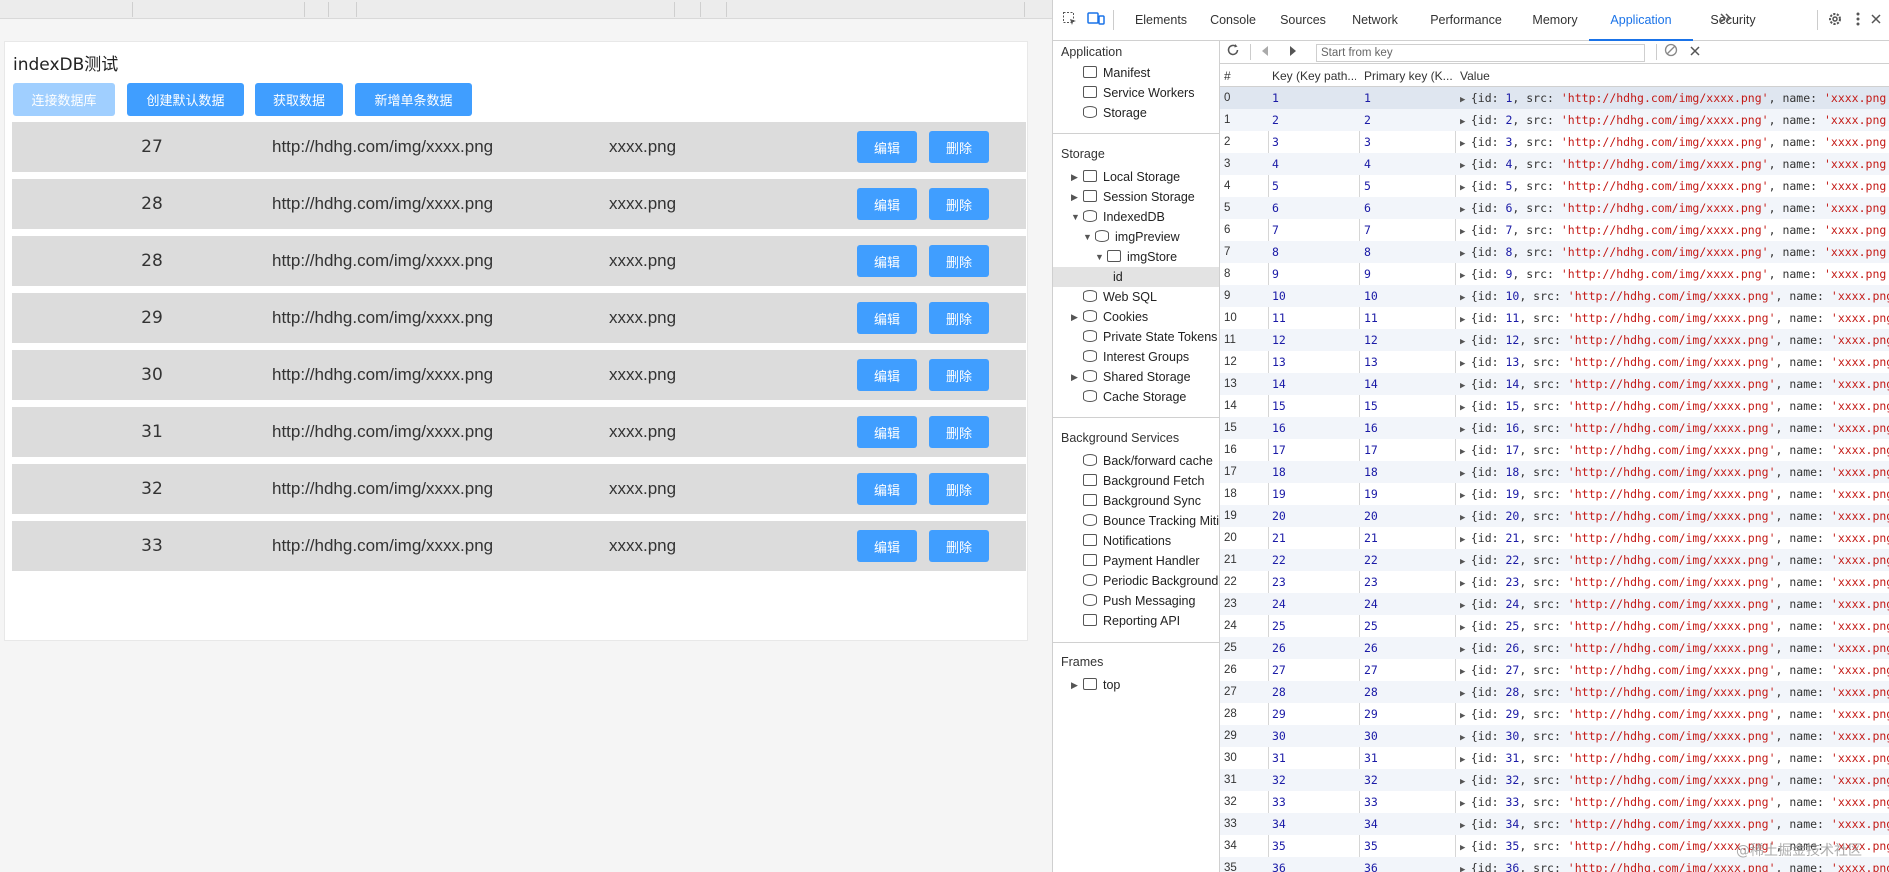 This screenshot has height=872, width=1889. I want to click on refresh-icon, so click(1233, 52).